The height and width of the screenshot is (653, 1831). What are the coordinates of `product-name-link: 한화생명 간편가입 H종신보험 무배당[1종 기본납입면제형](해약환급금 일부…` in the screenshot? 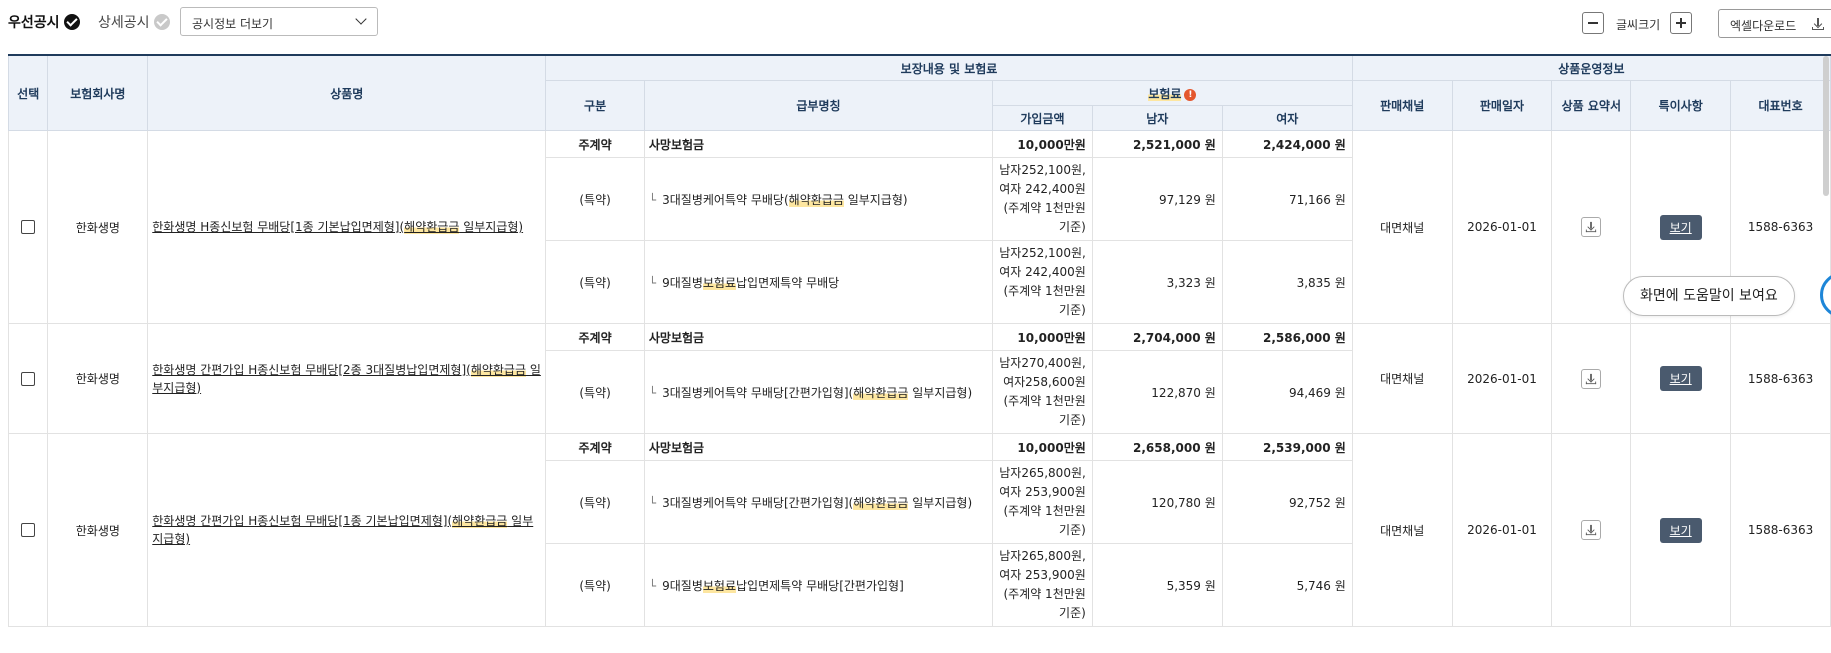 It's located at (347, 530).